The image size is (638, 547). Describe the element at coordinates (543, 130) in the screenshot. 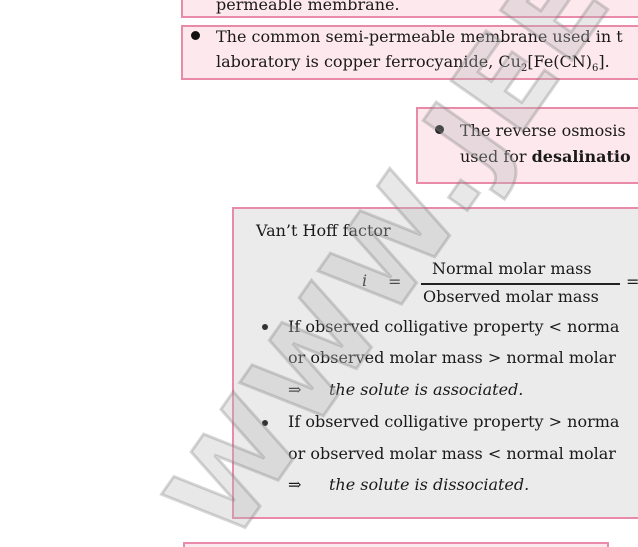

I see `reverse-osmosis-line1: The reverse osmosis` at that location.